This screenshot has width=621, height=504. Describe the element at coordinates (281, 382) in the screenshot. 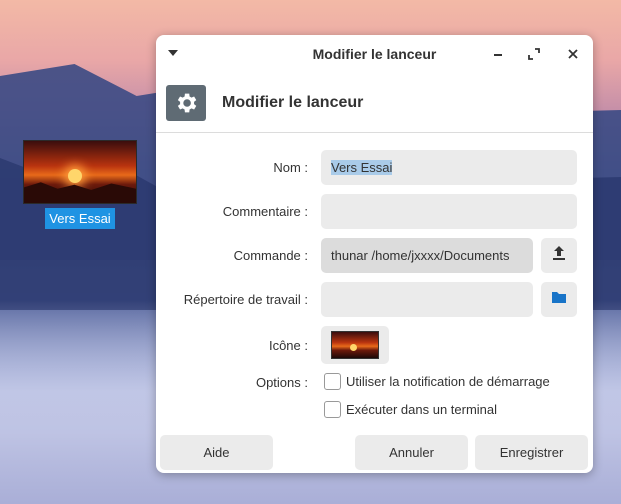

I see `options-label: Options :` at that location.